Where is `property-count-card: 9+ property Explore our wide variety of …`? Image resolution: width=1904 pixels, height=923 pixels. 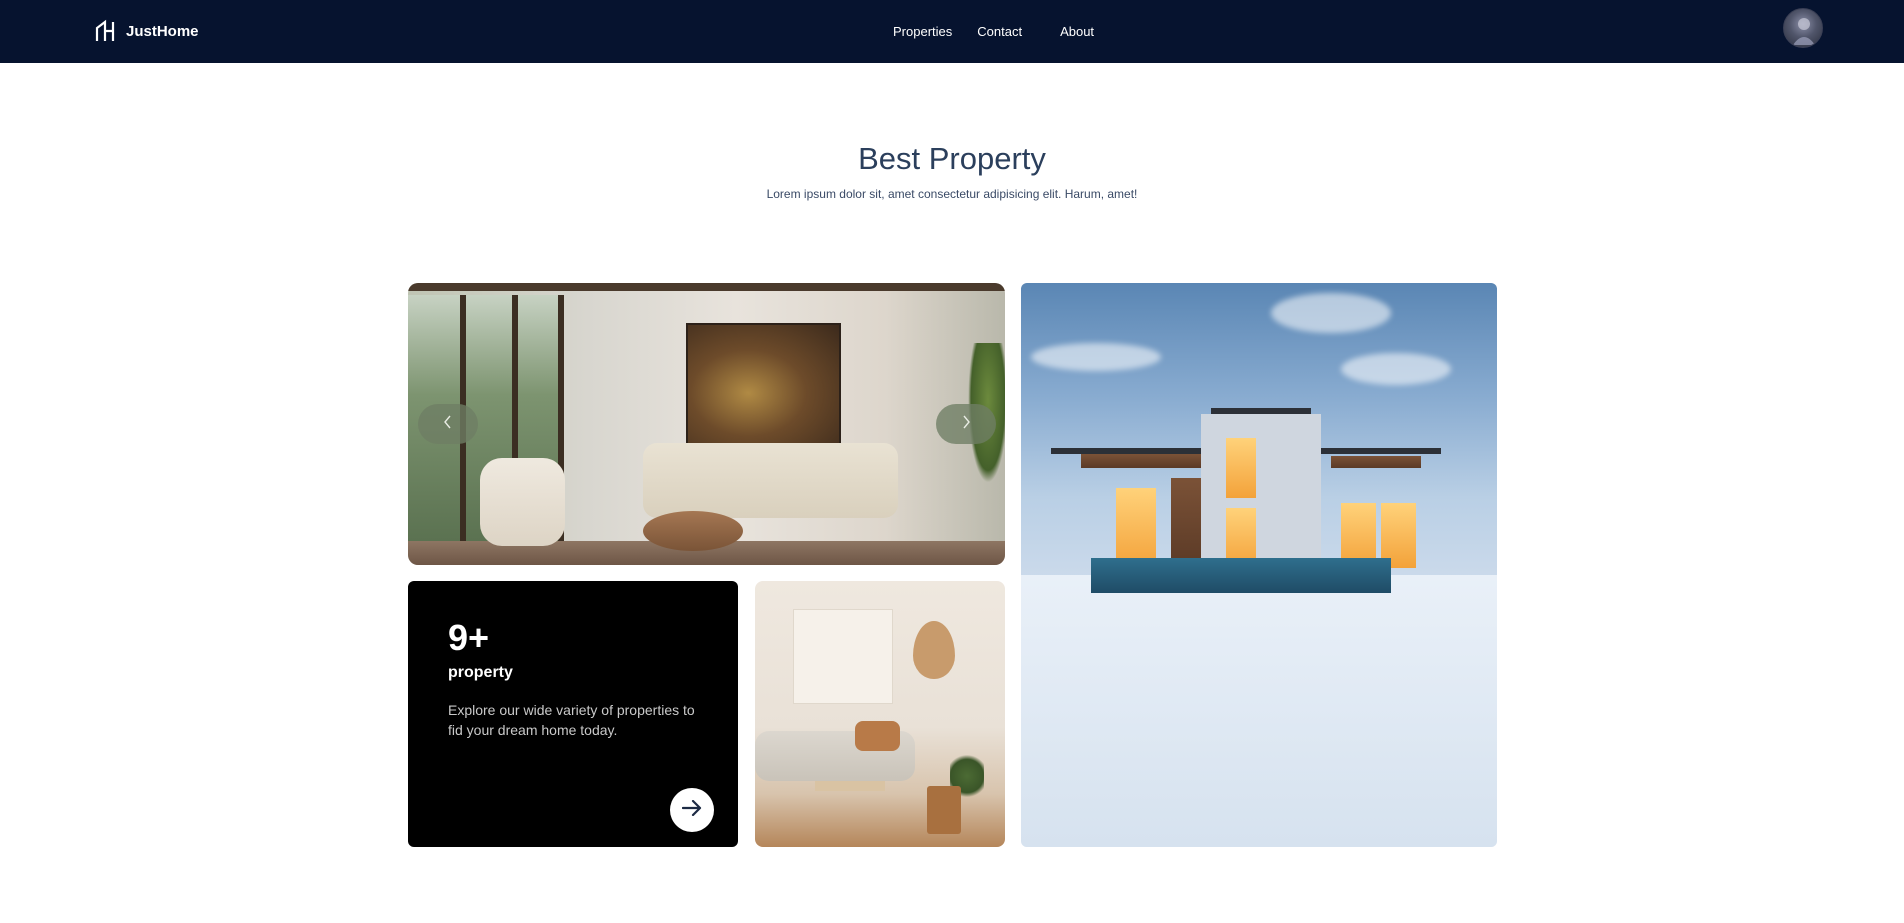
property-count-card: 9+ property Explore our wide variety of … is located at coordinates (573, 714).